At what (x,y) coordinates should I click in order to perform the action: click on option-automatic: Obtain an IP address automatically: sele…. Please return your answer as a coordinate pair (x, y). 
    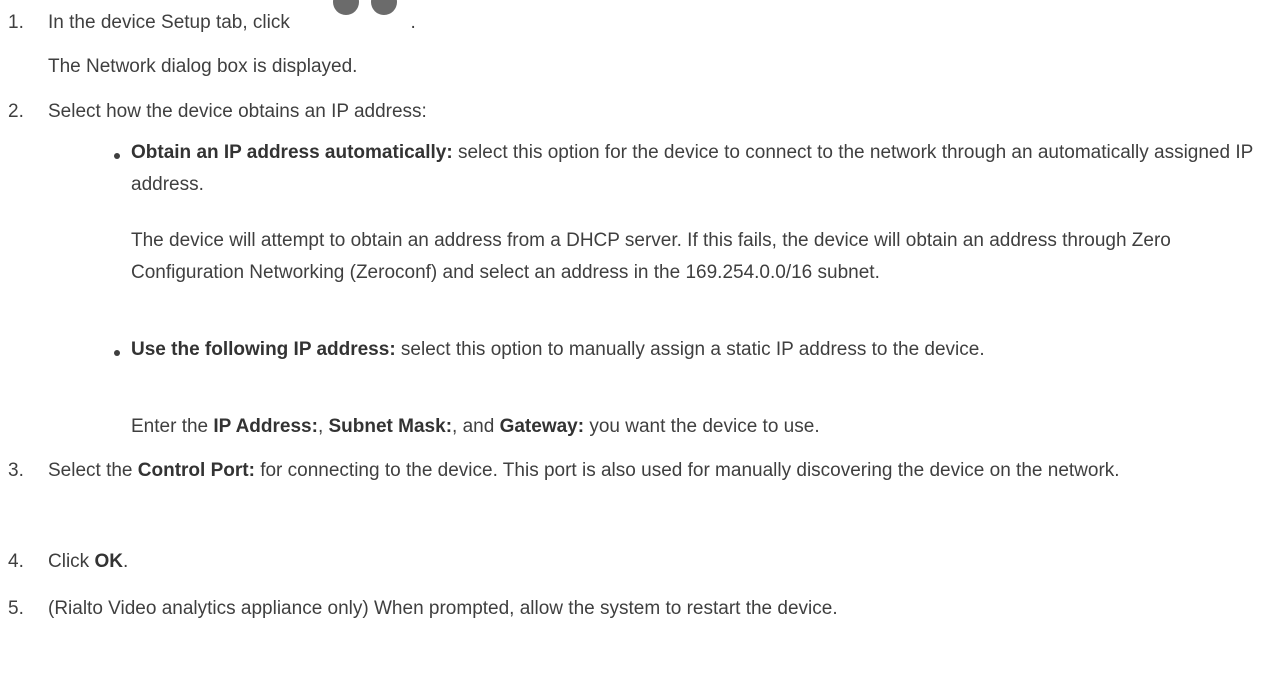
    Looking at the image, I should click on (696, 169).